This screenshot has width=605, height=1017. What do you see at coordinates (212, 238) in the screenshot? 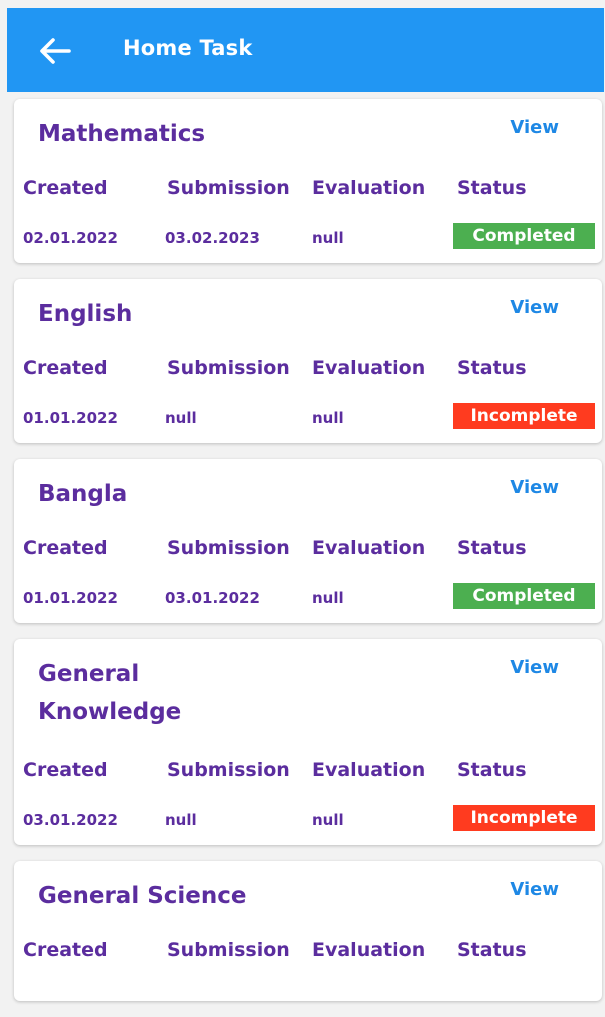
I see `submission-date: 03.02.2023` at bounding box center [212, 238].